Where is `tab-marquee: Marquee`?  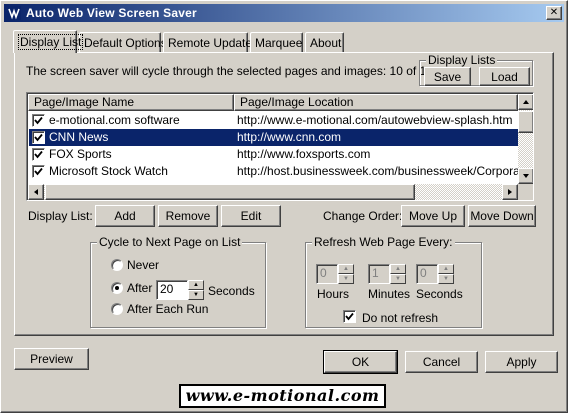 tab-marquee: Marquee is located at coordinates (276, 42).